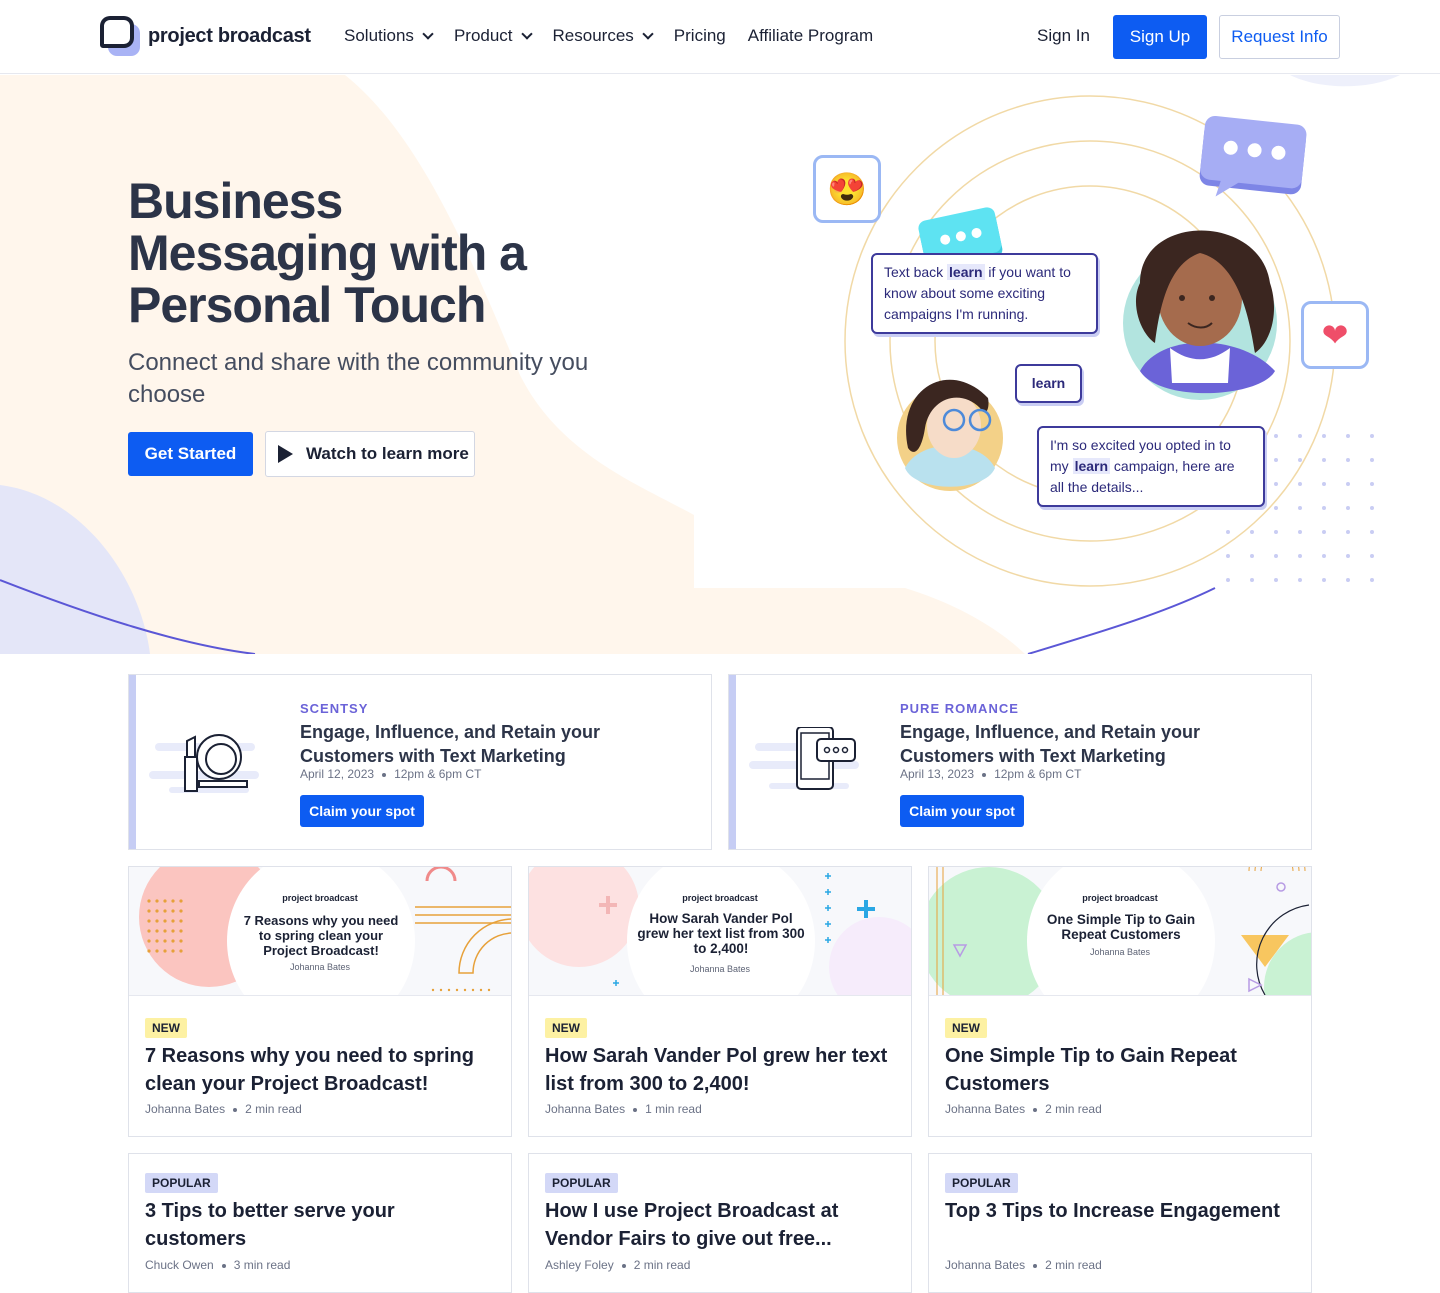 Image resolution: width=1440 pixels, height=1293 pixels. I want to click on menu-label: Resources, so click(593, 35).